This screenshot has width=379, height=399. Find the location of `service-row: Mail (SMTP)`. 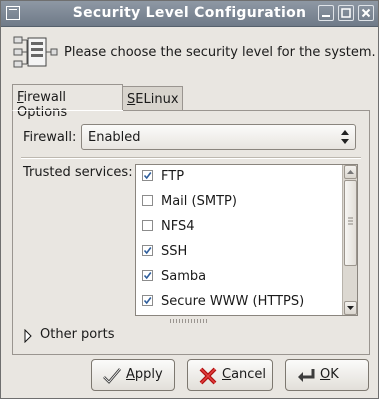

service-row: Mail (SMTP) is located at coordinates (239, 202).